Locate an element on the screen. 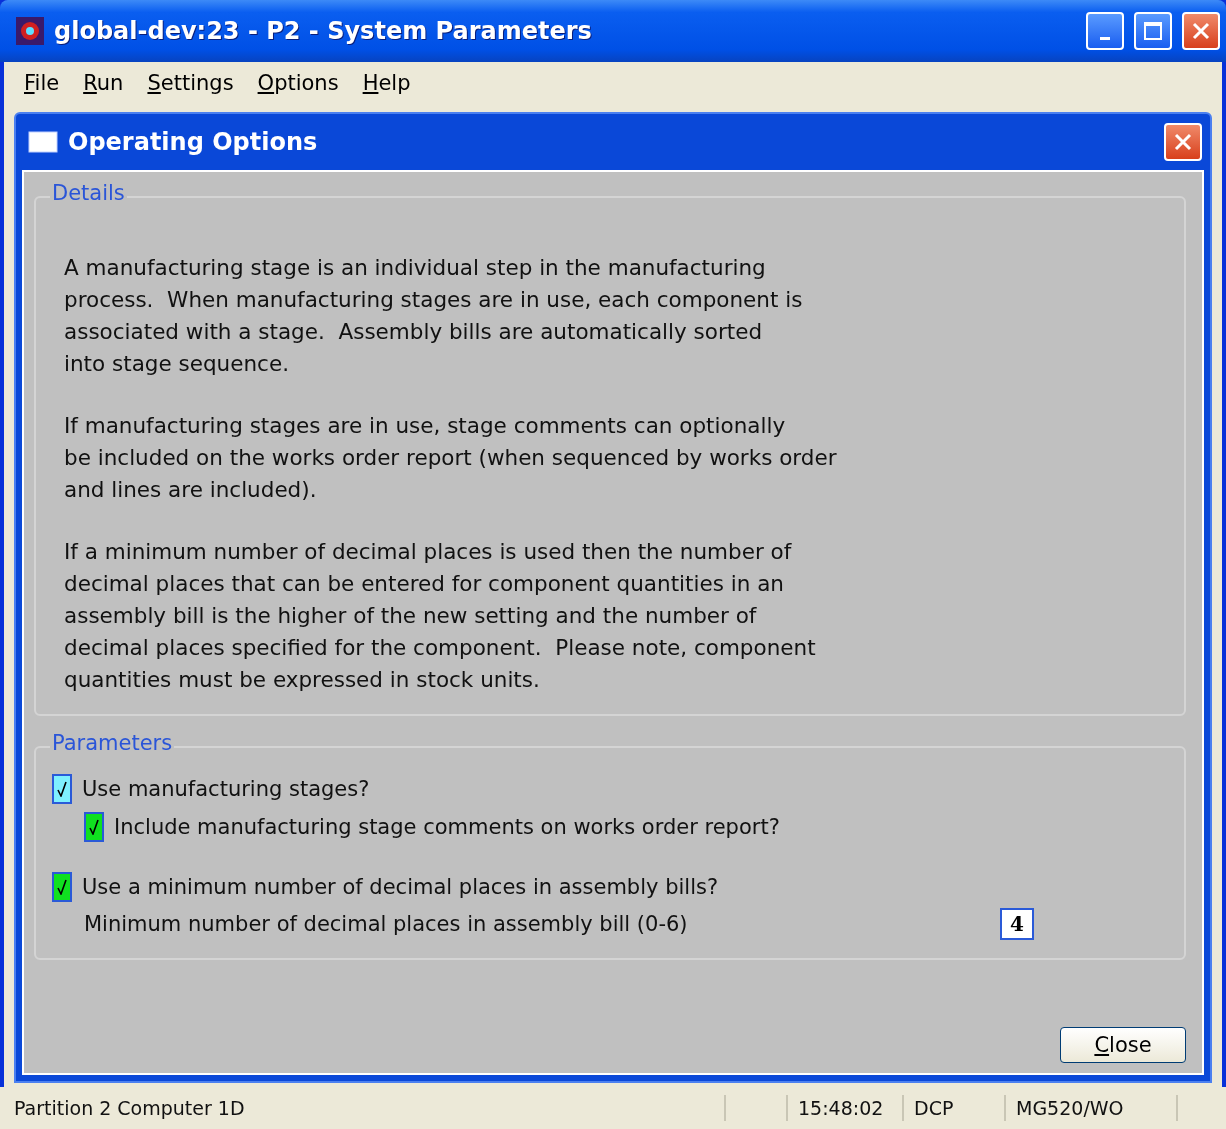  maximize-button is located at coordinates (1153, 31).